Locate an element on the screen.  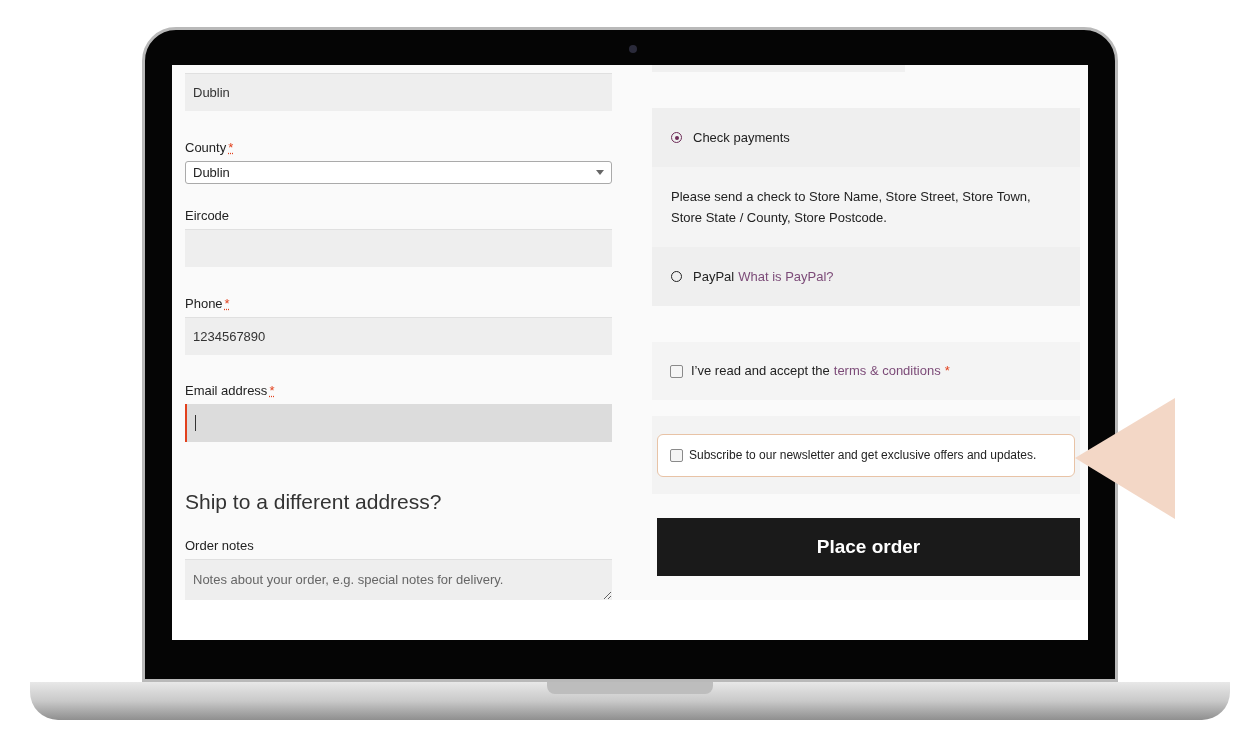
payment-option: Check payments is located at coordinates (866, 137).